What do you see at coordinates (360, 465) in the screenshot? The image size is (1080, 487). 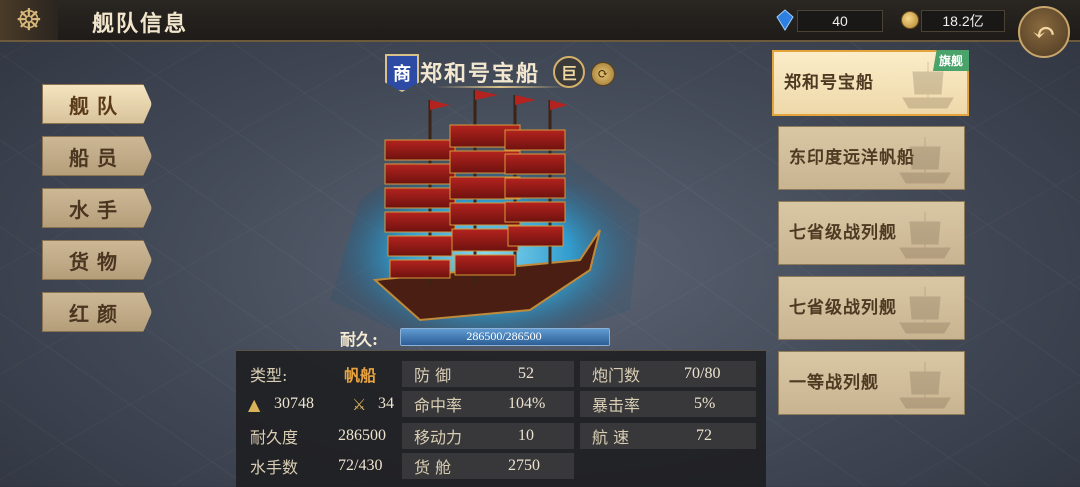 I see `stat-sailors-value: 72/430` at bounding box center [360, 465].